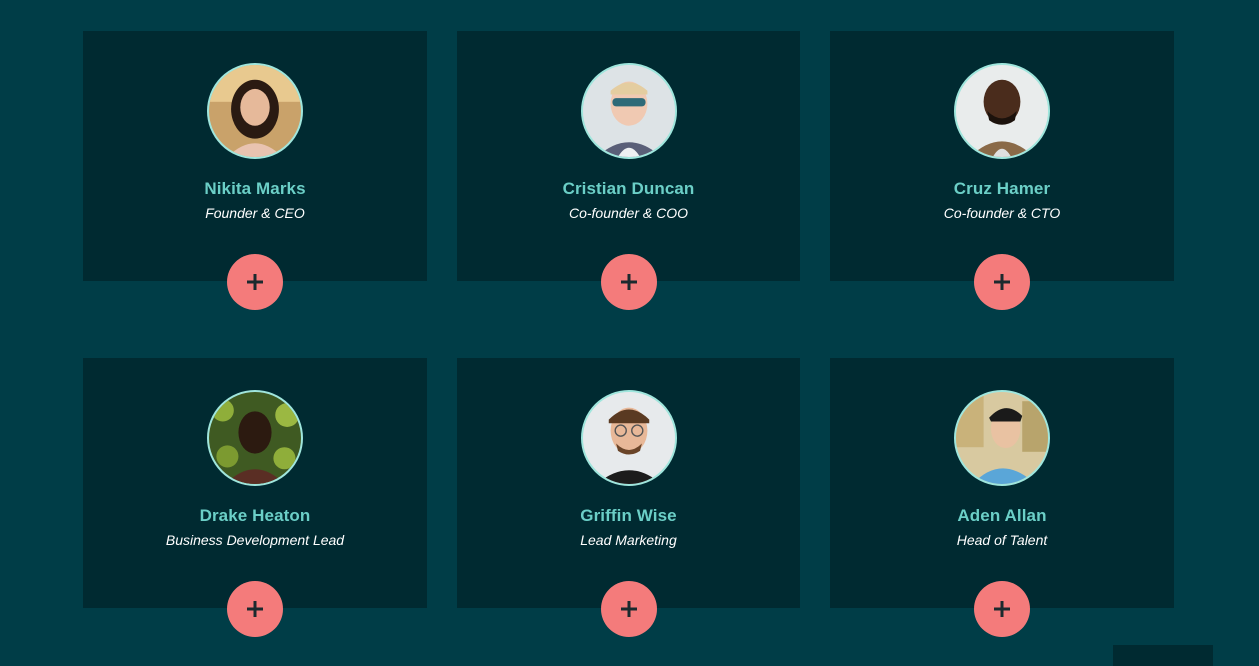 This screenshot has width=1259, height=666. Describe the element at coordinates (1002, 497) in the screenshot. I see `team-card: Aden Allan Head of Talent` at that location.